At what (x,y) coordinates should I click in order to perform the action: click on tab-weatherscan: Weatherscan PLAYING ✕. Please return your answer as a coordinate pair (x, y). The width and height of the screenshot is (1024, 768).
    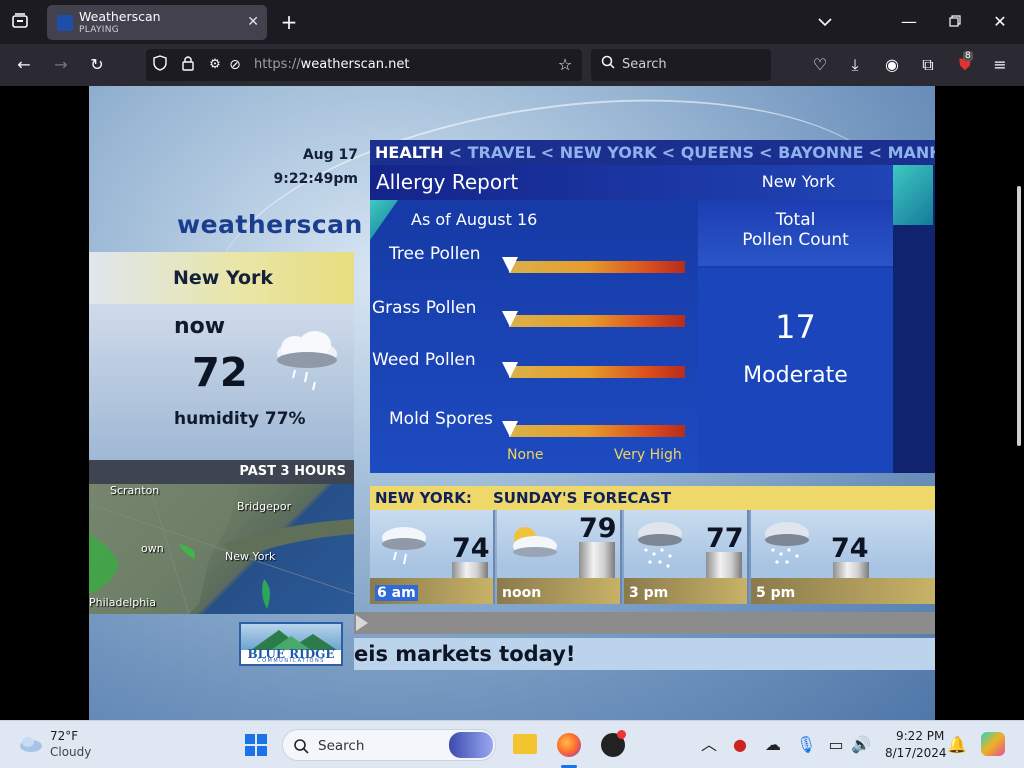
    Looking at the image, I should click on (157, 22).